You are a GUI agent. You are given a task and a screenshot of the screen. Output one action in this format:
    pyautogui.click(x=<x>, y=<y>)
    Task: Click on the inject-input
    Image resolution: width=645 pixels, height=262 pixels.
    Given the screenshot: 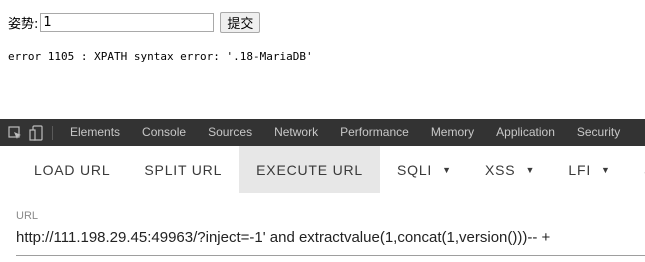 What is the action you would take?
    pyautogui.click(x=127, y=22)
    